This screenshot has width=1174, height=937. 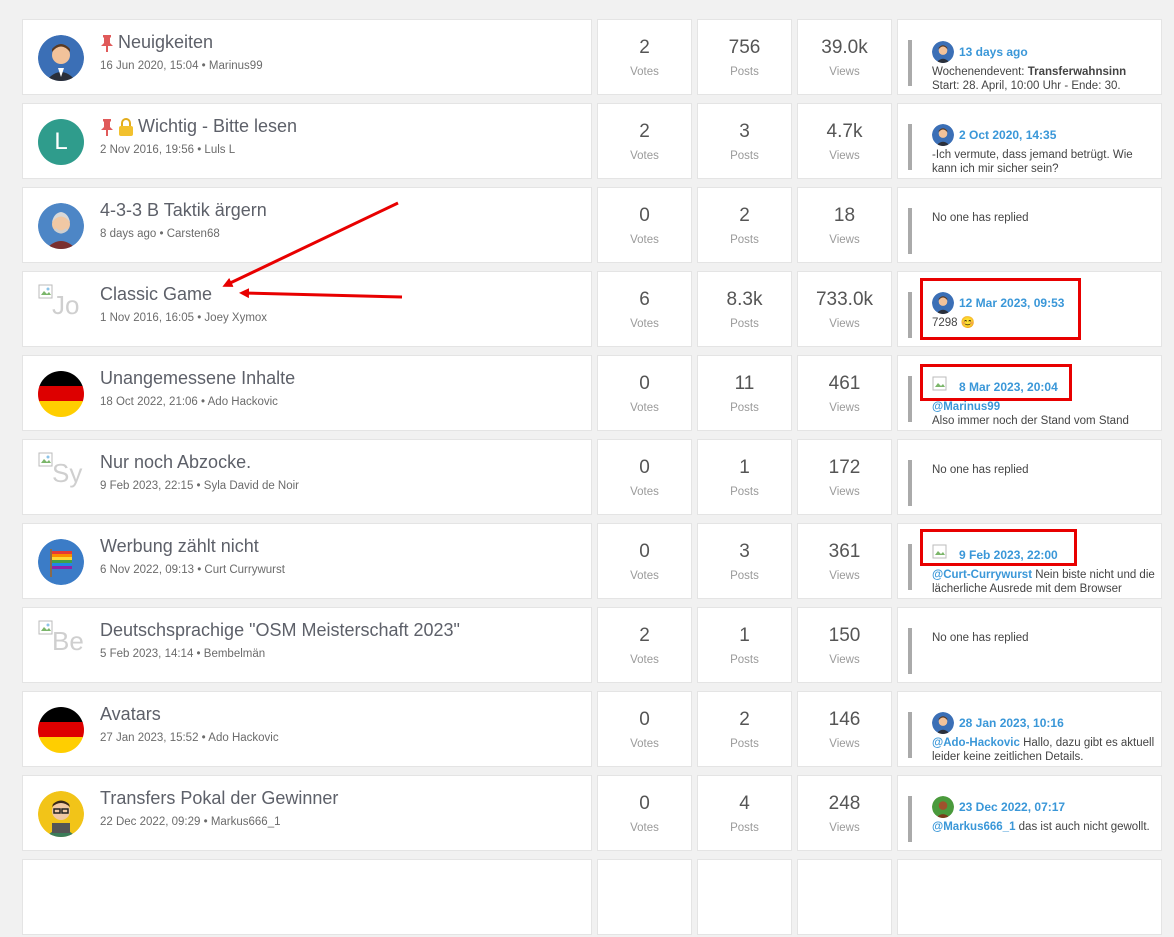 I want to click on votes-count: 0, so click(x=644, y=467).